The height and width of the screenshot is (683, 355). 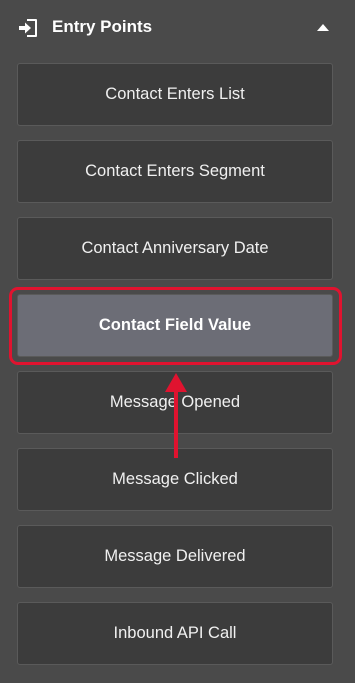 I want to click on entry-points-header: Entry Points, so click(x=177, y=28).